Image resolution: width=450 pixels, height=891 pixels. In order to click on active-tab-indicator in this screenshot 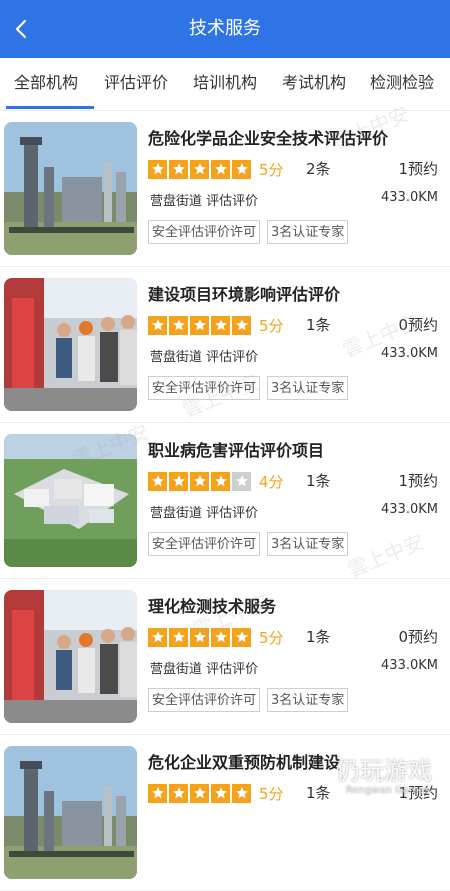, I will do `click(50, 107)`.